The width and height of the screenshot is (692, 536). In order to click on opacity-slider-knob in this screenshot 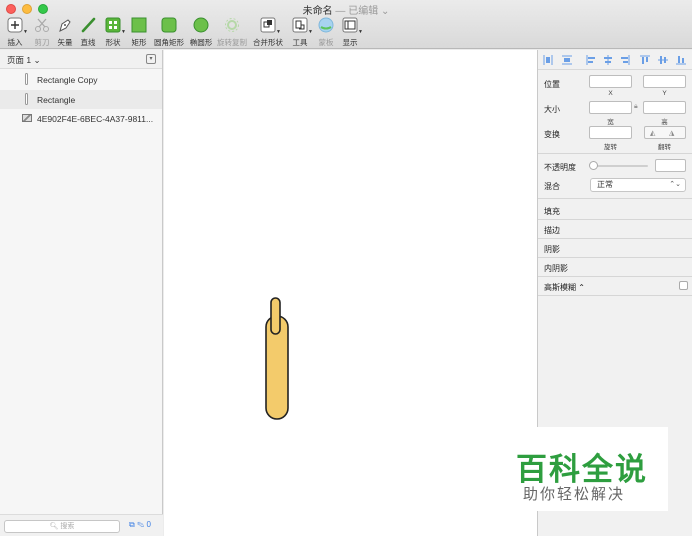, I will do `click(593, 165)`.